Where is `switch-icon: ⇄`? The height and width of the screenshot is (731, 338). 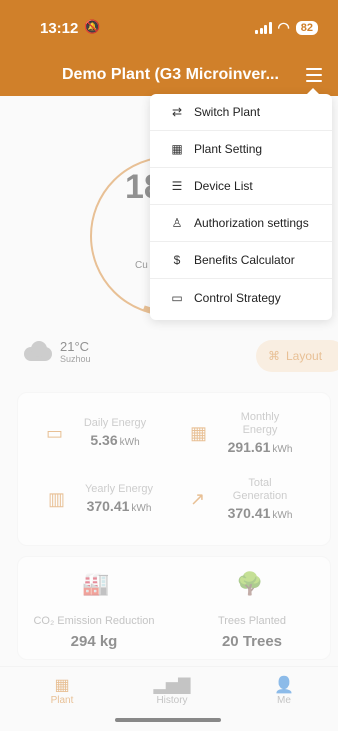 switch-icon: ⇄ is located at coordinates (177, 112).